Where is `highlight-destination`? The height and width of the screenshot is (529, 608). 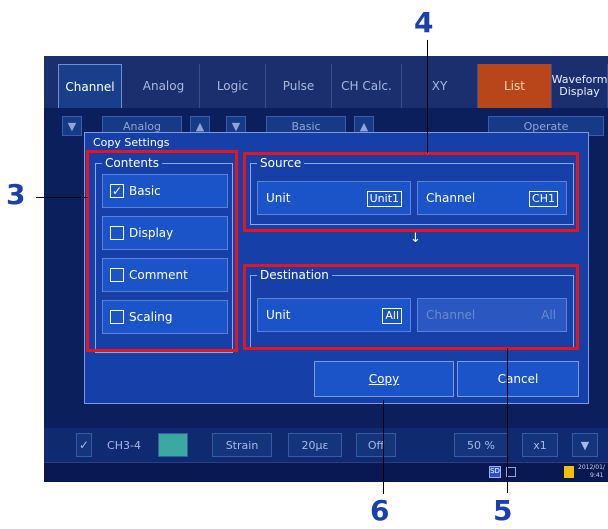 highlight-destination is located at coordinates (411, 307).